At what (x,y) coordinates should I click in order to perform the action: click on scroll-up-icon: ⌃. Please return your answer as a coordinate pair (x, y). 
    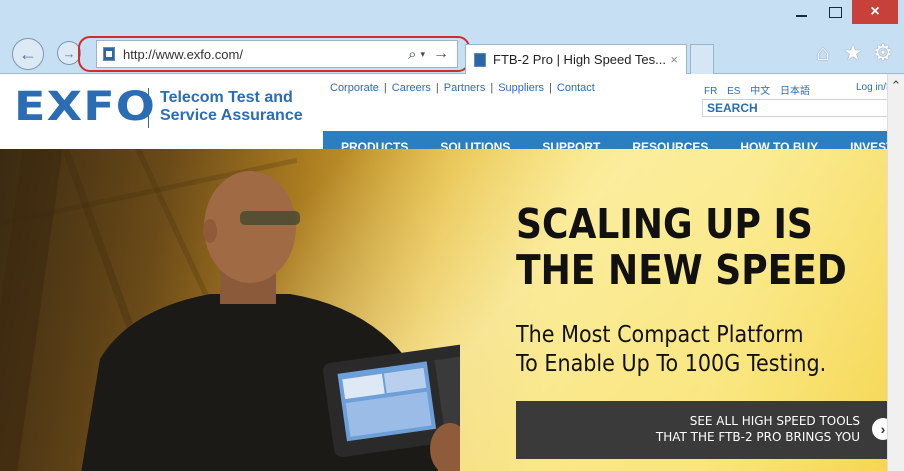
    Looking at the image, I should click on (896, 86).